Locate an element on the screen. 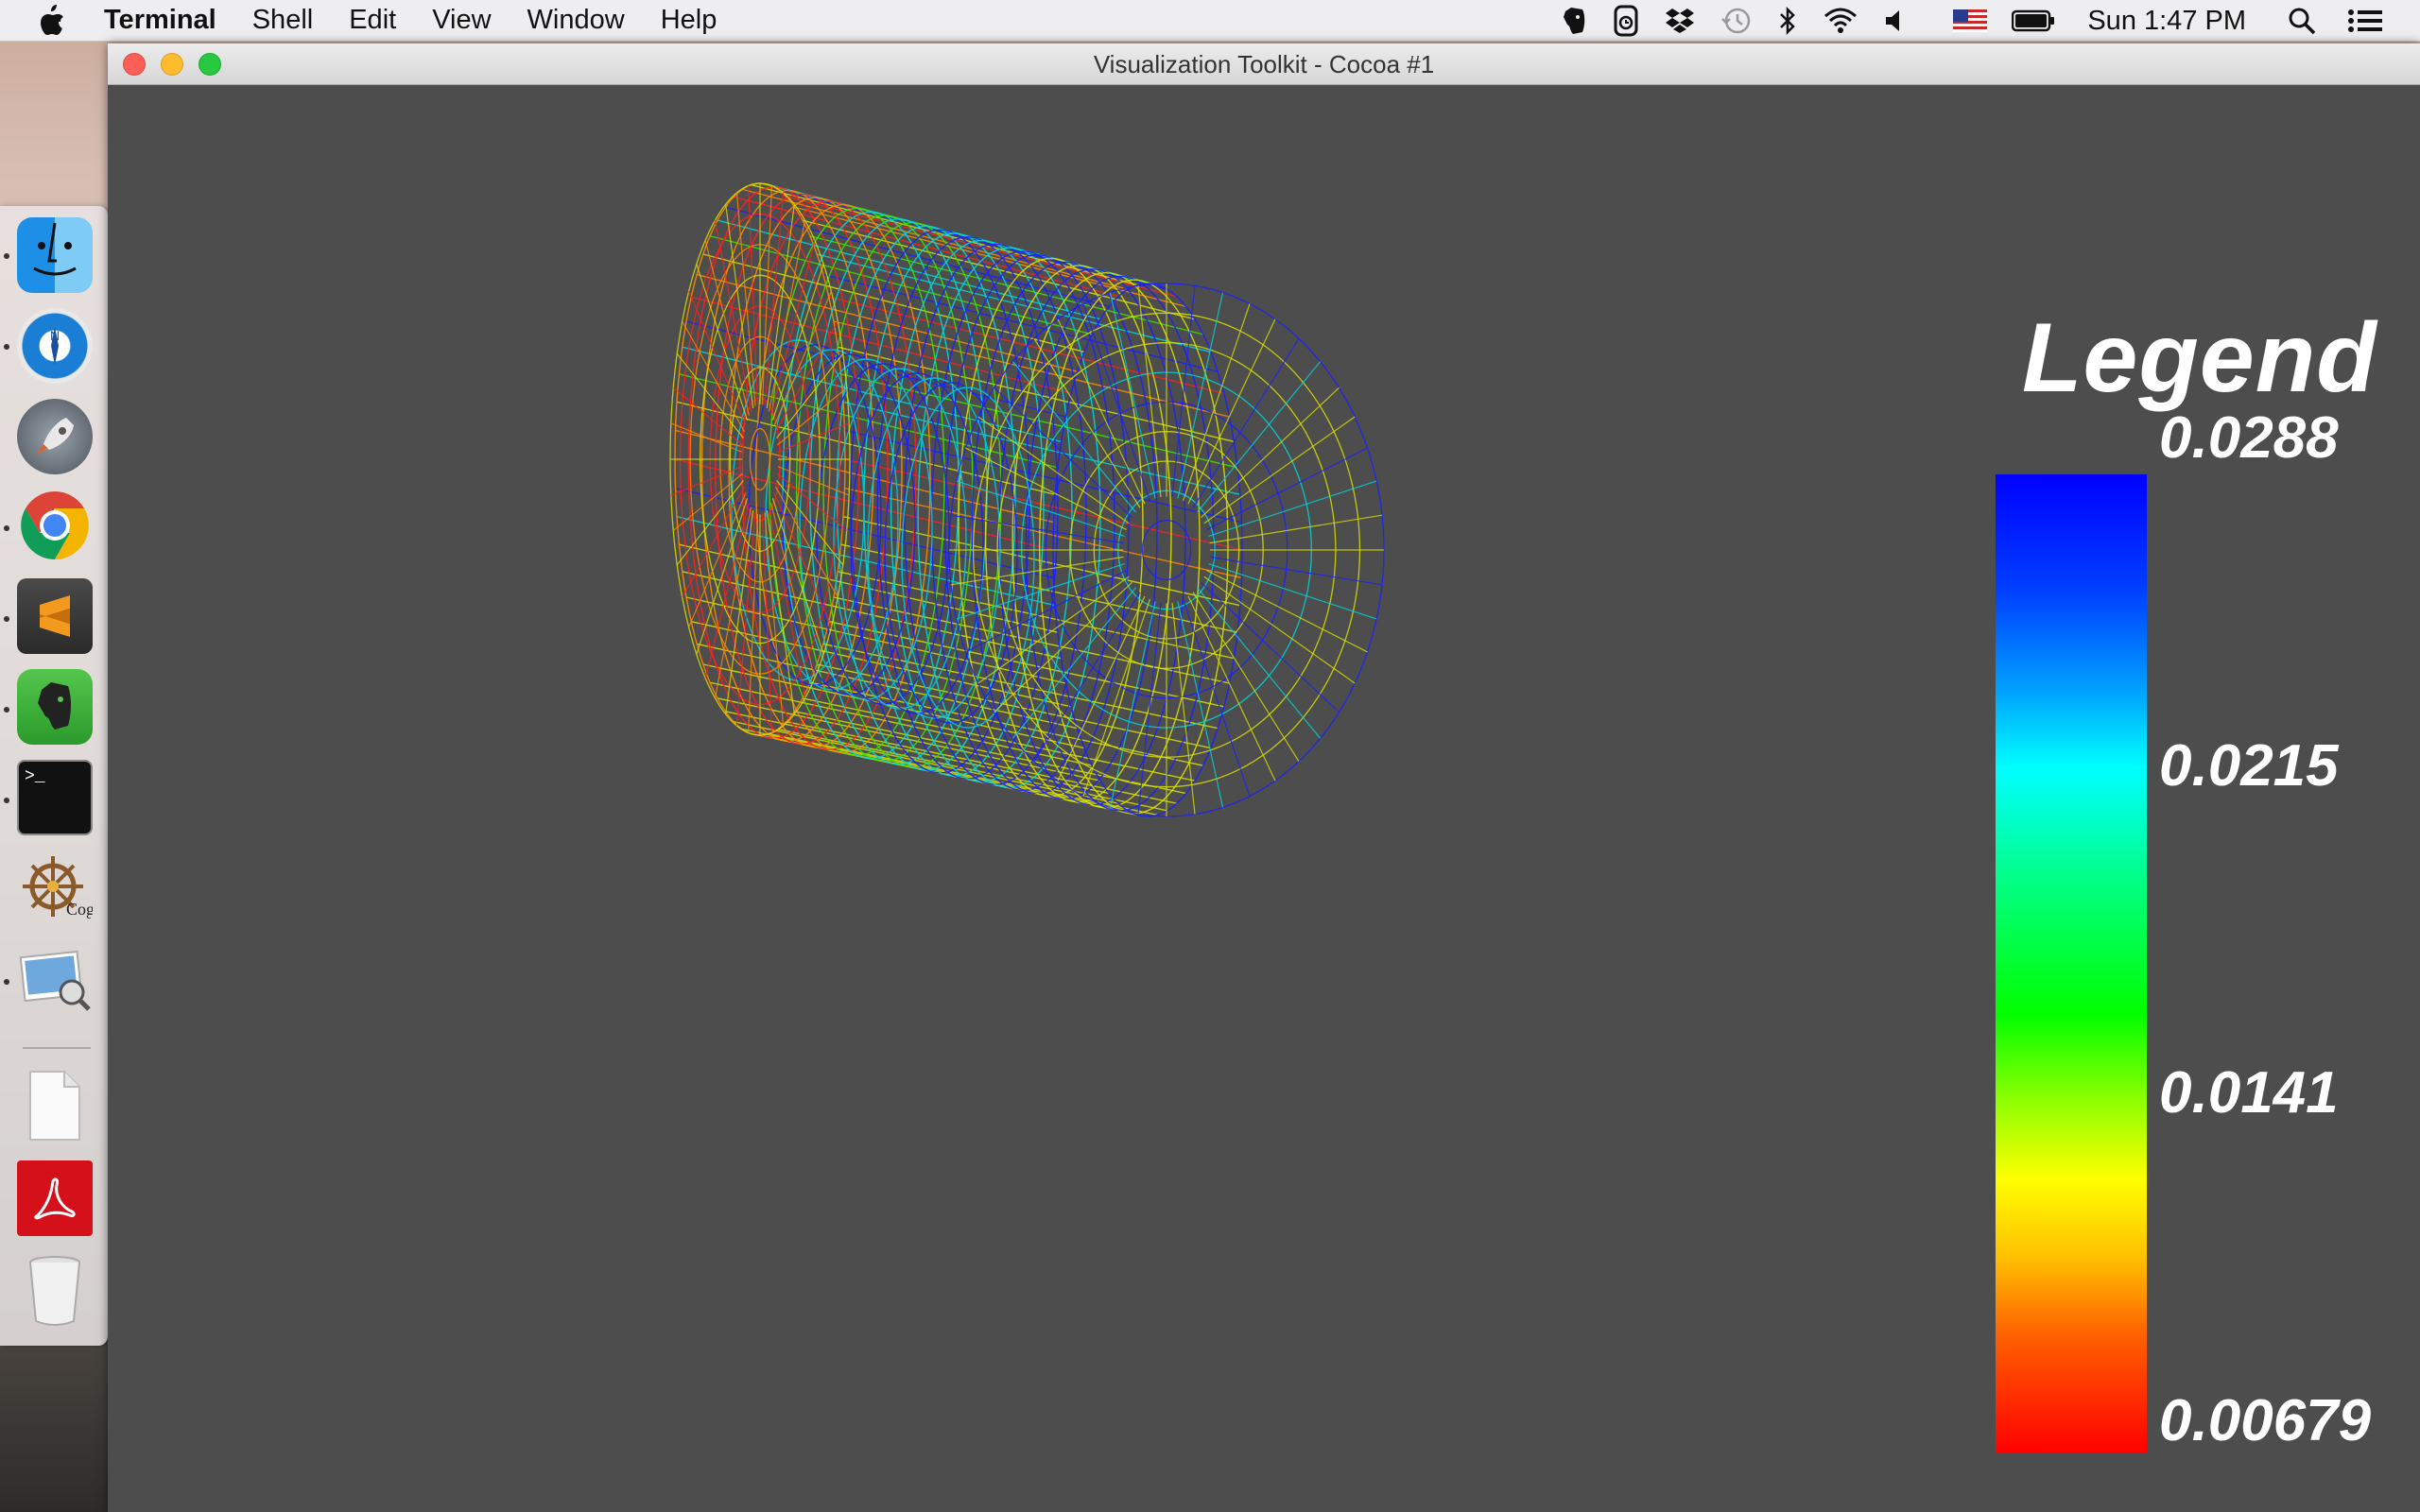  menu-view: View is located at coordinates (462, 20).